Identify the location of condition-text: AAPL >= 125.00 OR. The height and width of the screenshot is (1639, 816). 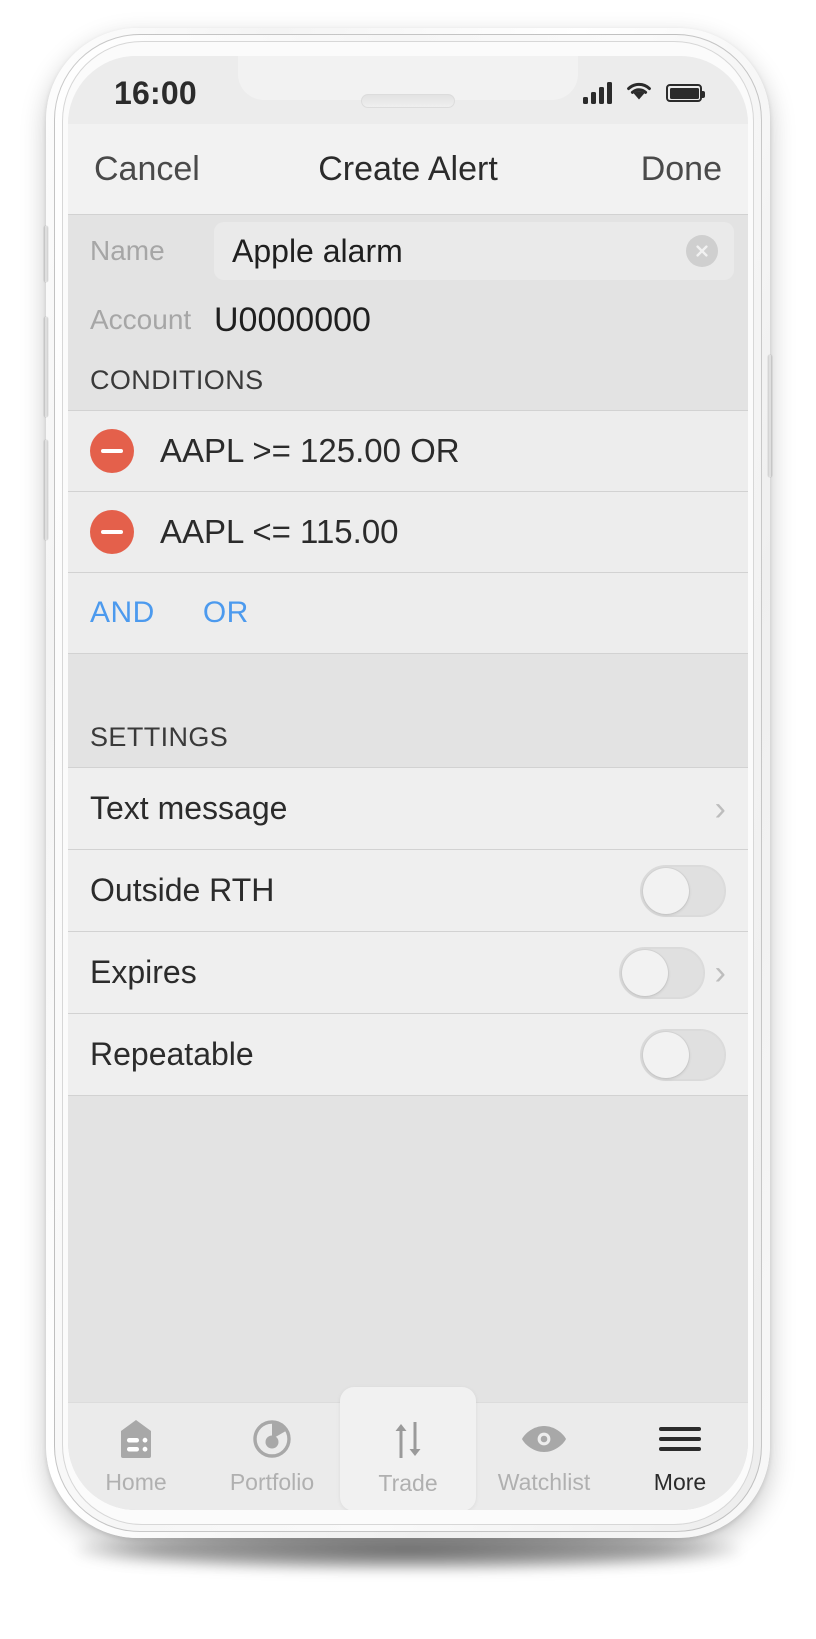
(310, 450).